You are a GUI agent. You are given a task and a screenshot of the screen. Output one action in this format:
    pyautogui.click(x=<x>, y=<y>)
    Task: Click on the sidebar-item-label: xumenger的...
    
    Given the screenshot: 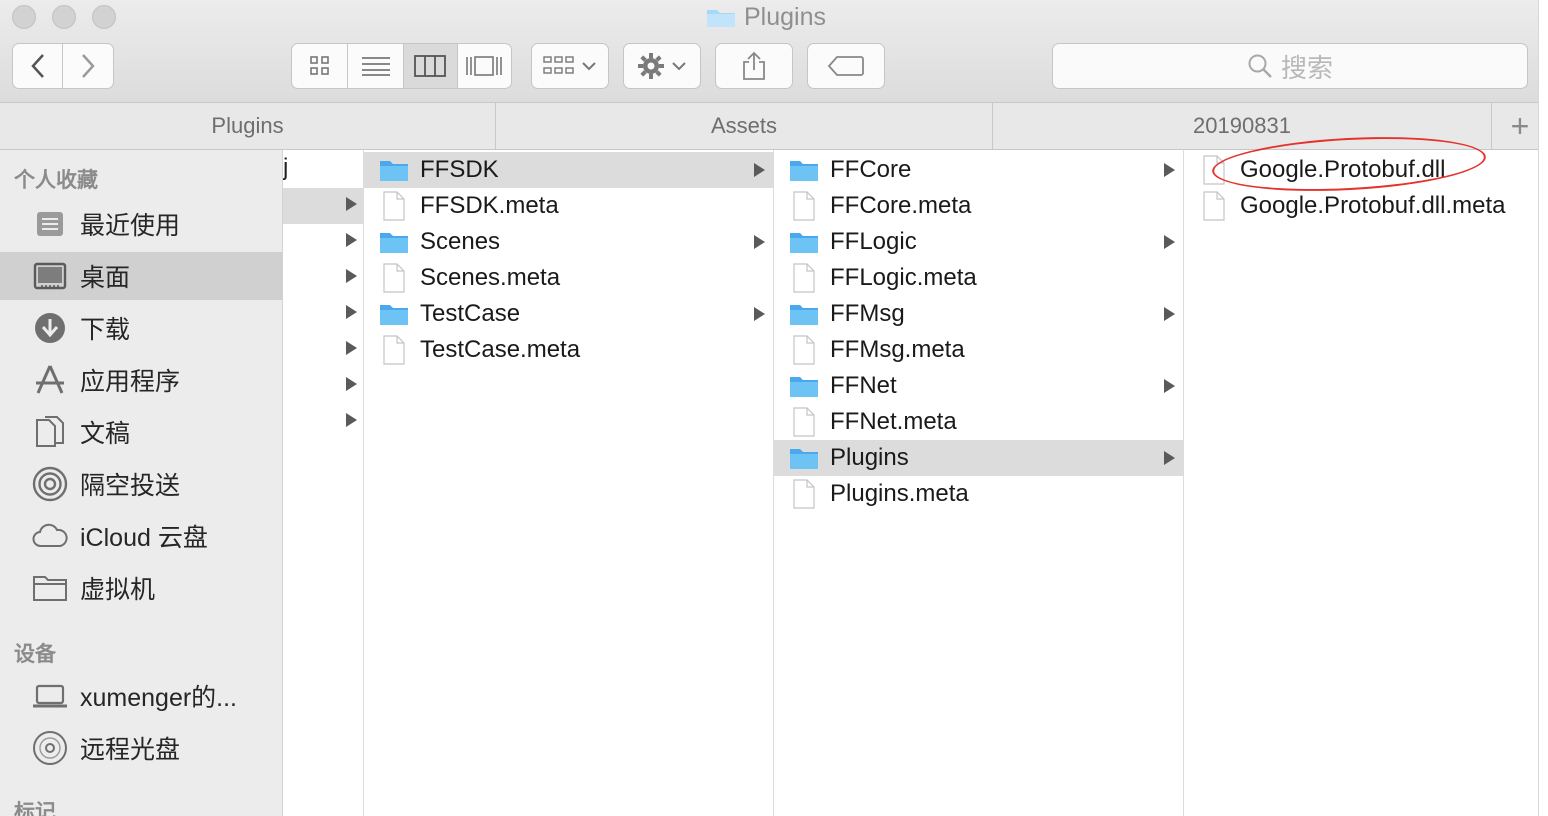 What is the action you would take?
    pyautogui.click(x=159, y=698)
    